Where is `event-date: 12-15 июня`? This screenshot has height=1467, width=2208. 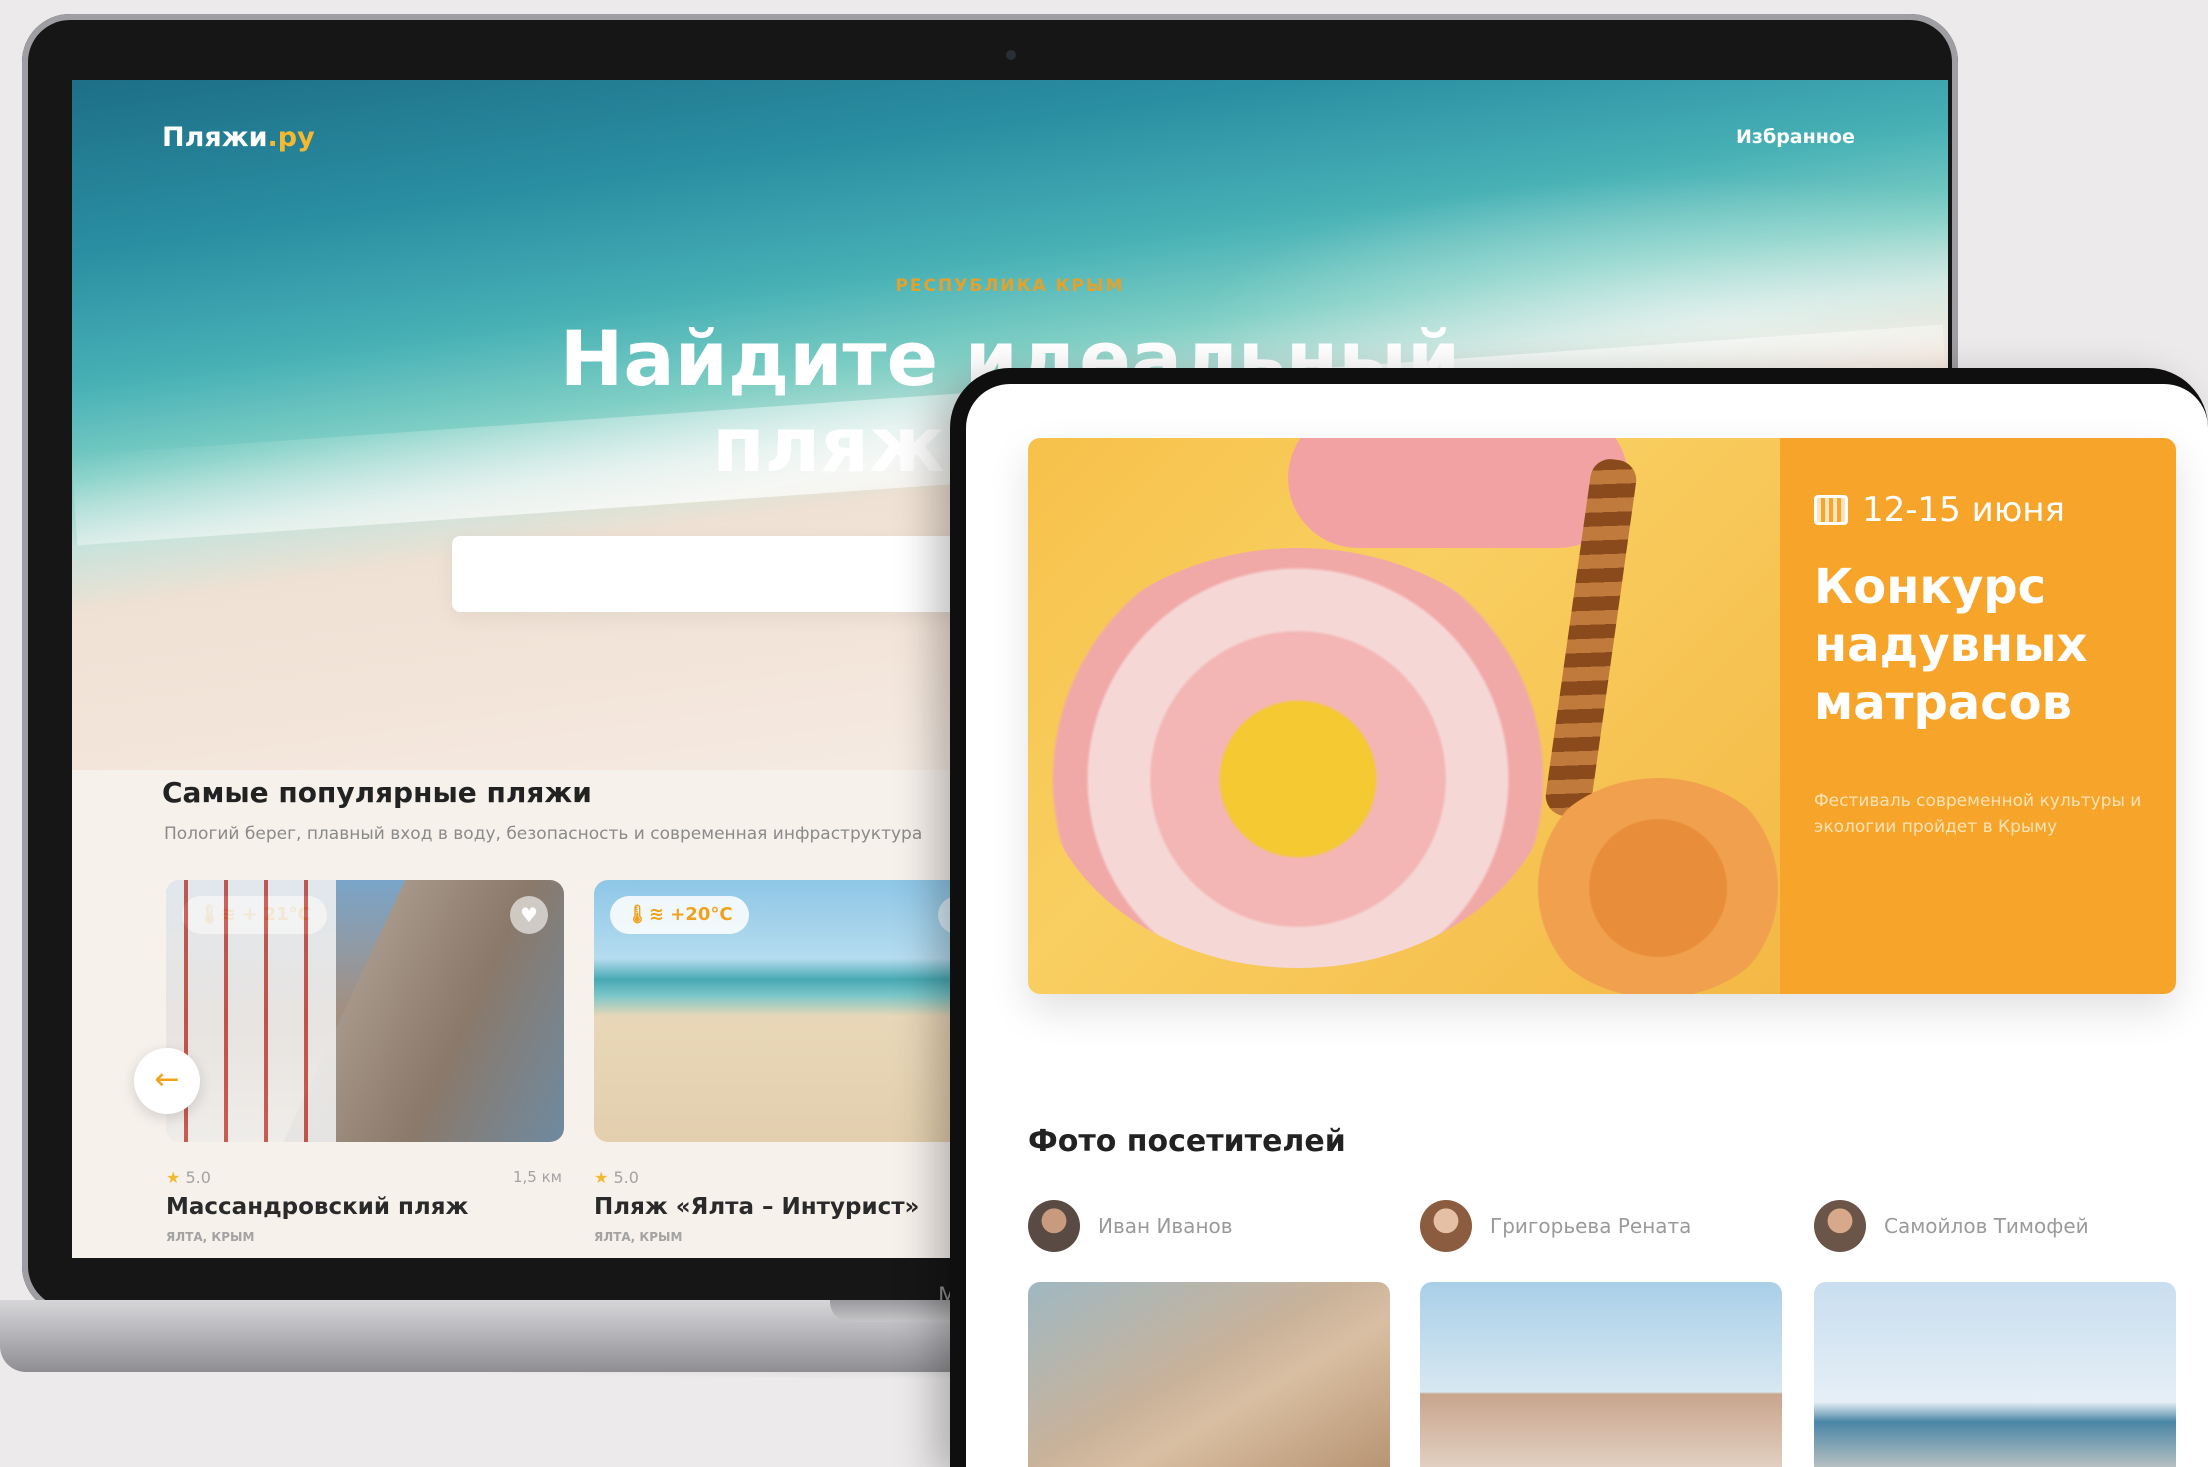
event-date: 12-15 июня is located at coordinates (1939, 510).